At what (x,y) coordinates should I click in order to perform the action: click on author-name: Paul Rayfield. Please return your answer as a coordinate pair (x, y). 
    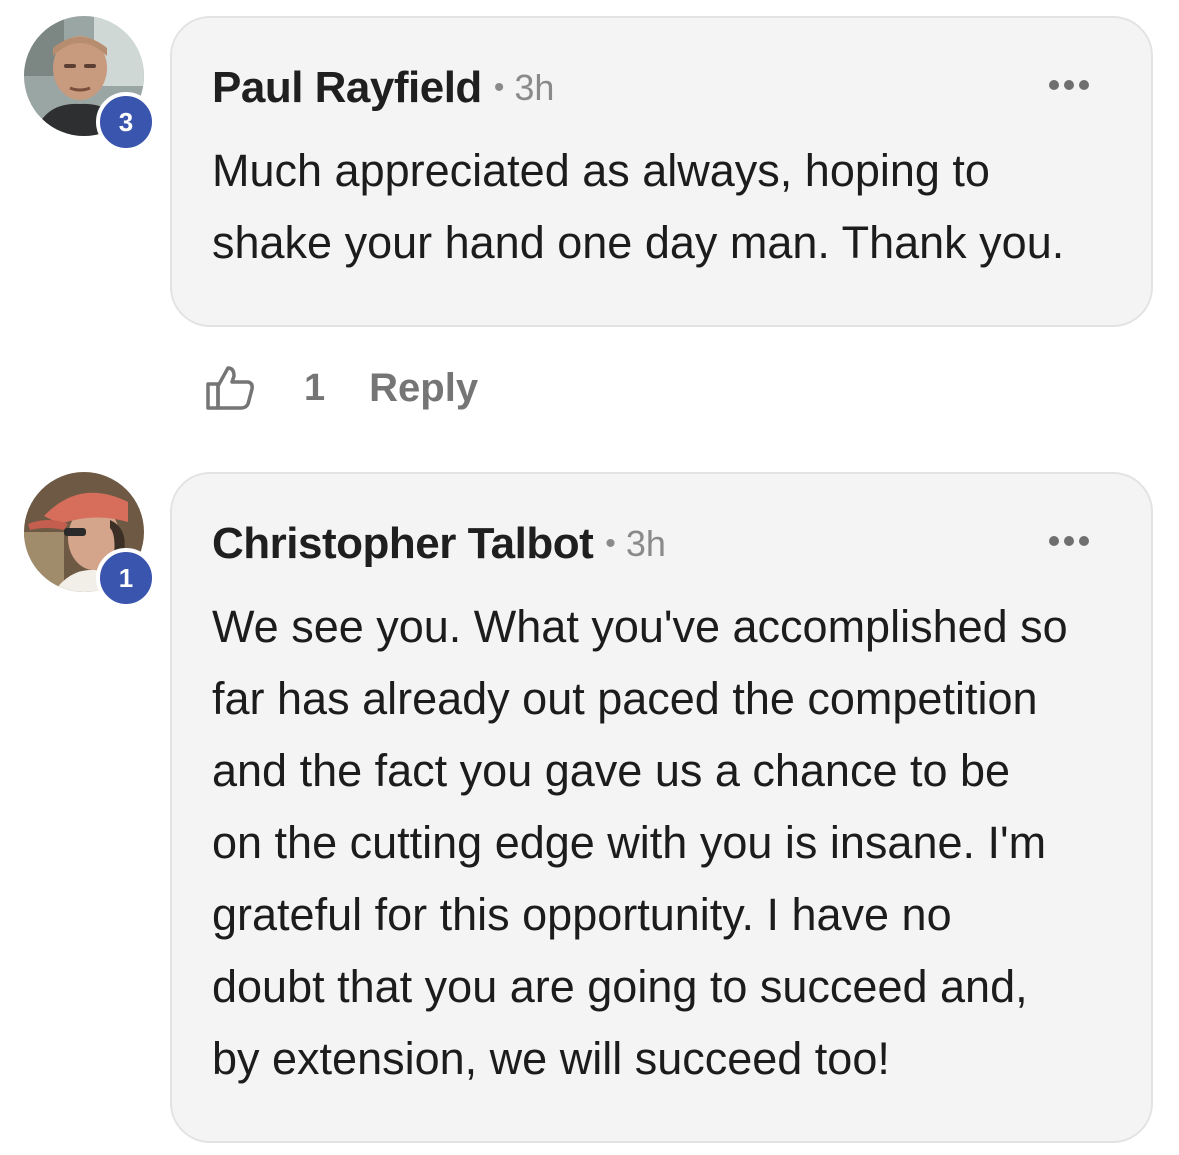
    Looking at the image, I should click on (347, 88).